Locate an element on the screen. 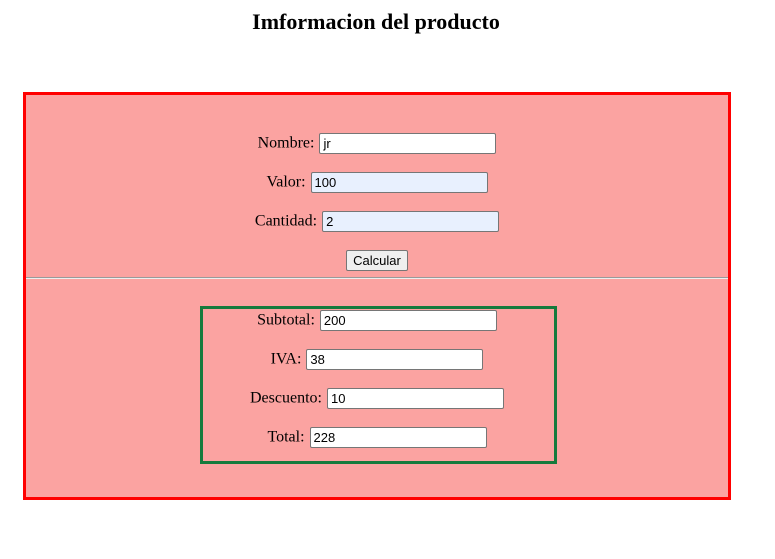 The height and width of the screenshot is (559, 775). iva-row: IVA: is located at coordinates (377, 359).